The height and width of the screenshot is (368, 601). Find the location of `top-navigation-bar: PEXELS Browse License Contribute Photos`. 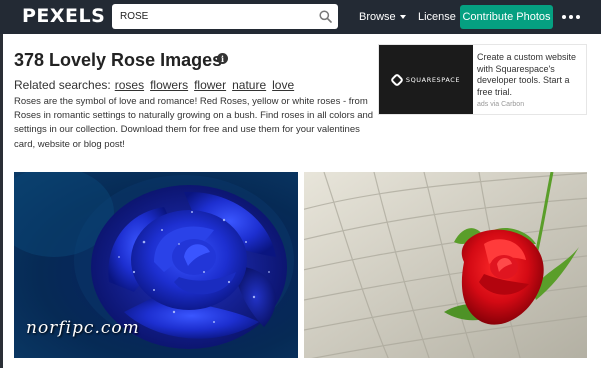

top-navigation-bar: PEXELS Browse License Contribute Photos is located at coordinates (300, 17).